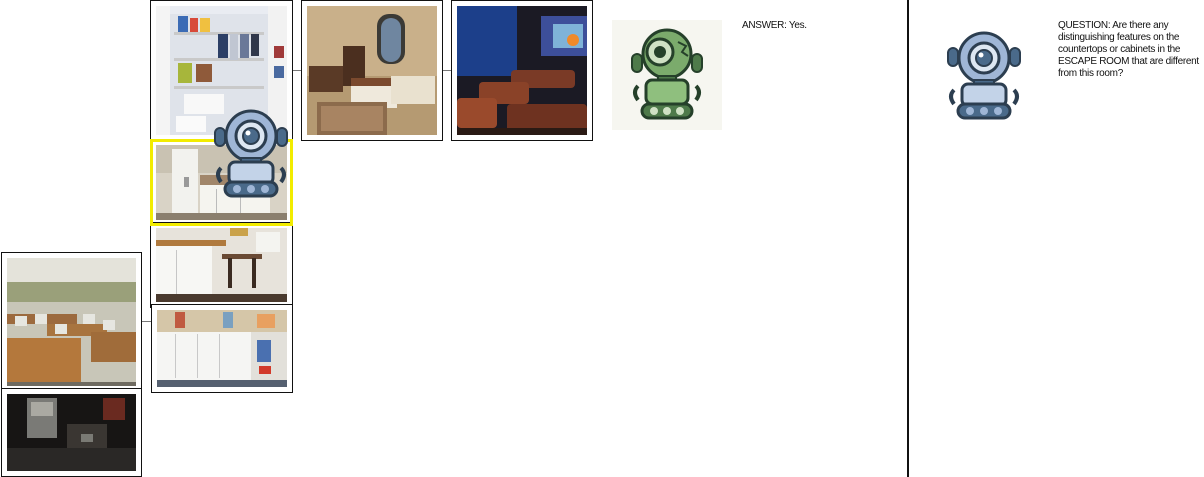 This screenshot has width=1204, height=477. I want to click on answer-text: ANSWER: Yes., so click(774, 25).